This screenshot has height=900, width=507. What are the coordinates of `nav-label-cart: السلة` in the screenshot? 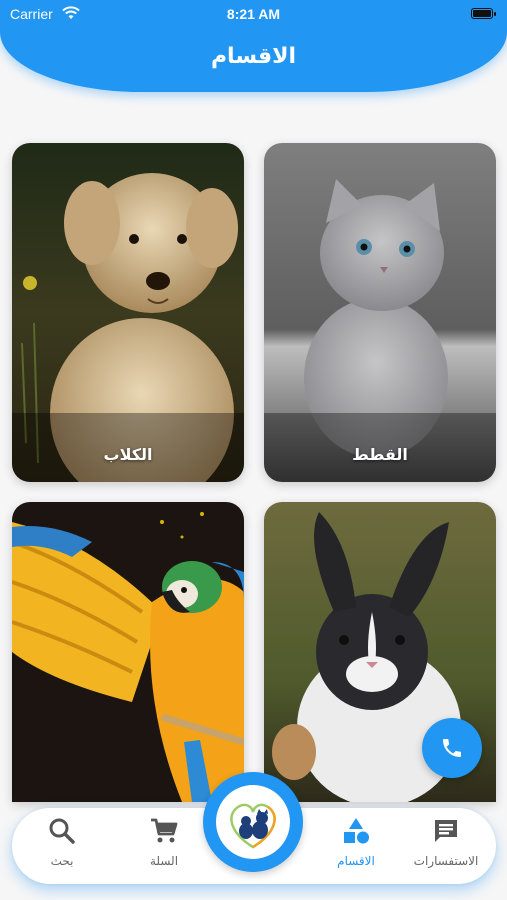 It's located at (164, 861).